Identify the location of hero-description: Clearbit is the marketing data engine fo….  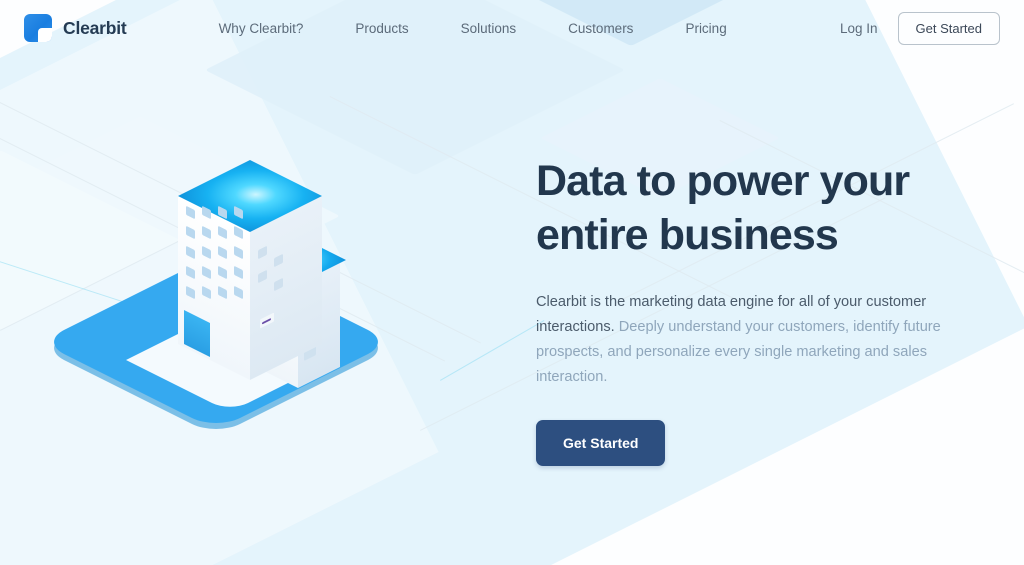
(748, 340).